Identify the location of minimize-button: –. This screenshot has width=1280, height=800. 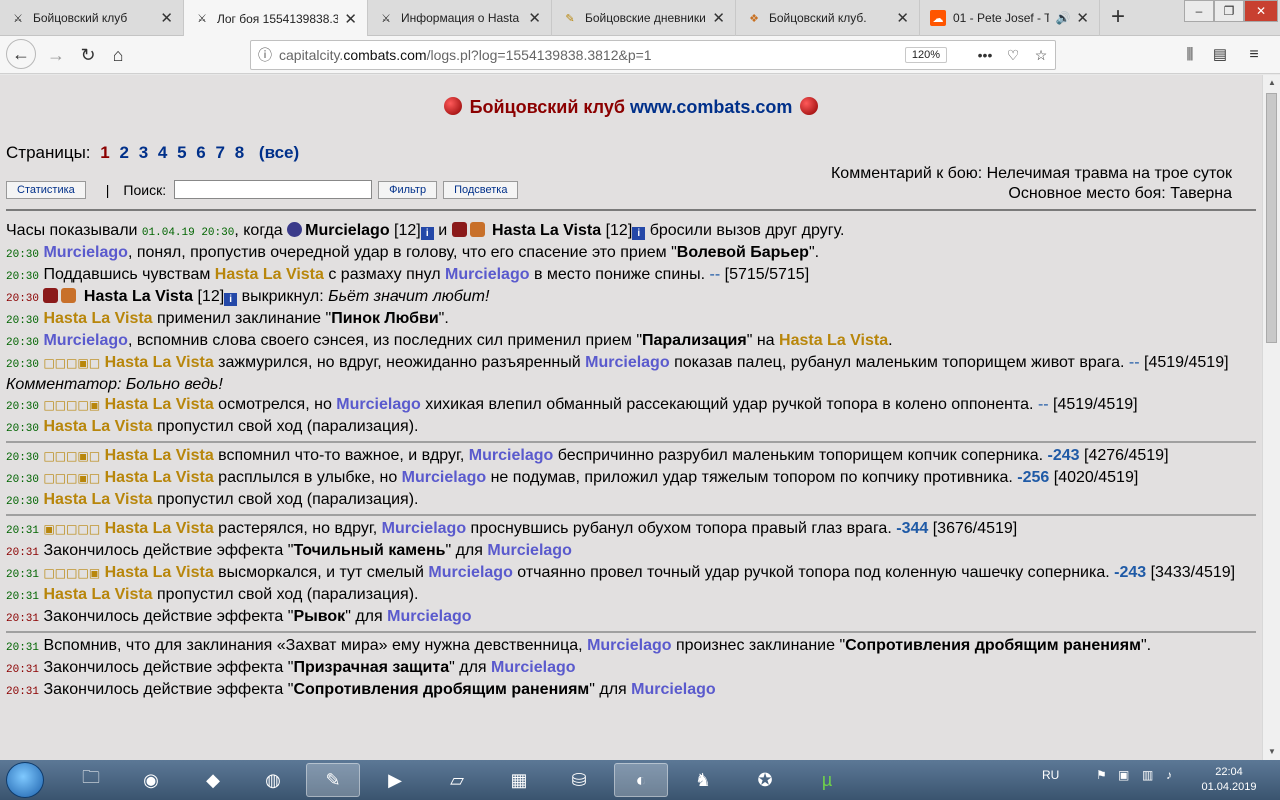
(1199, 11).